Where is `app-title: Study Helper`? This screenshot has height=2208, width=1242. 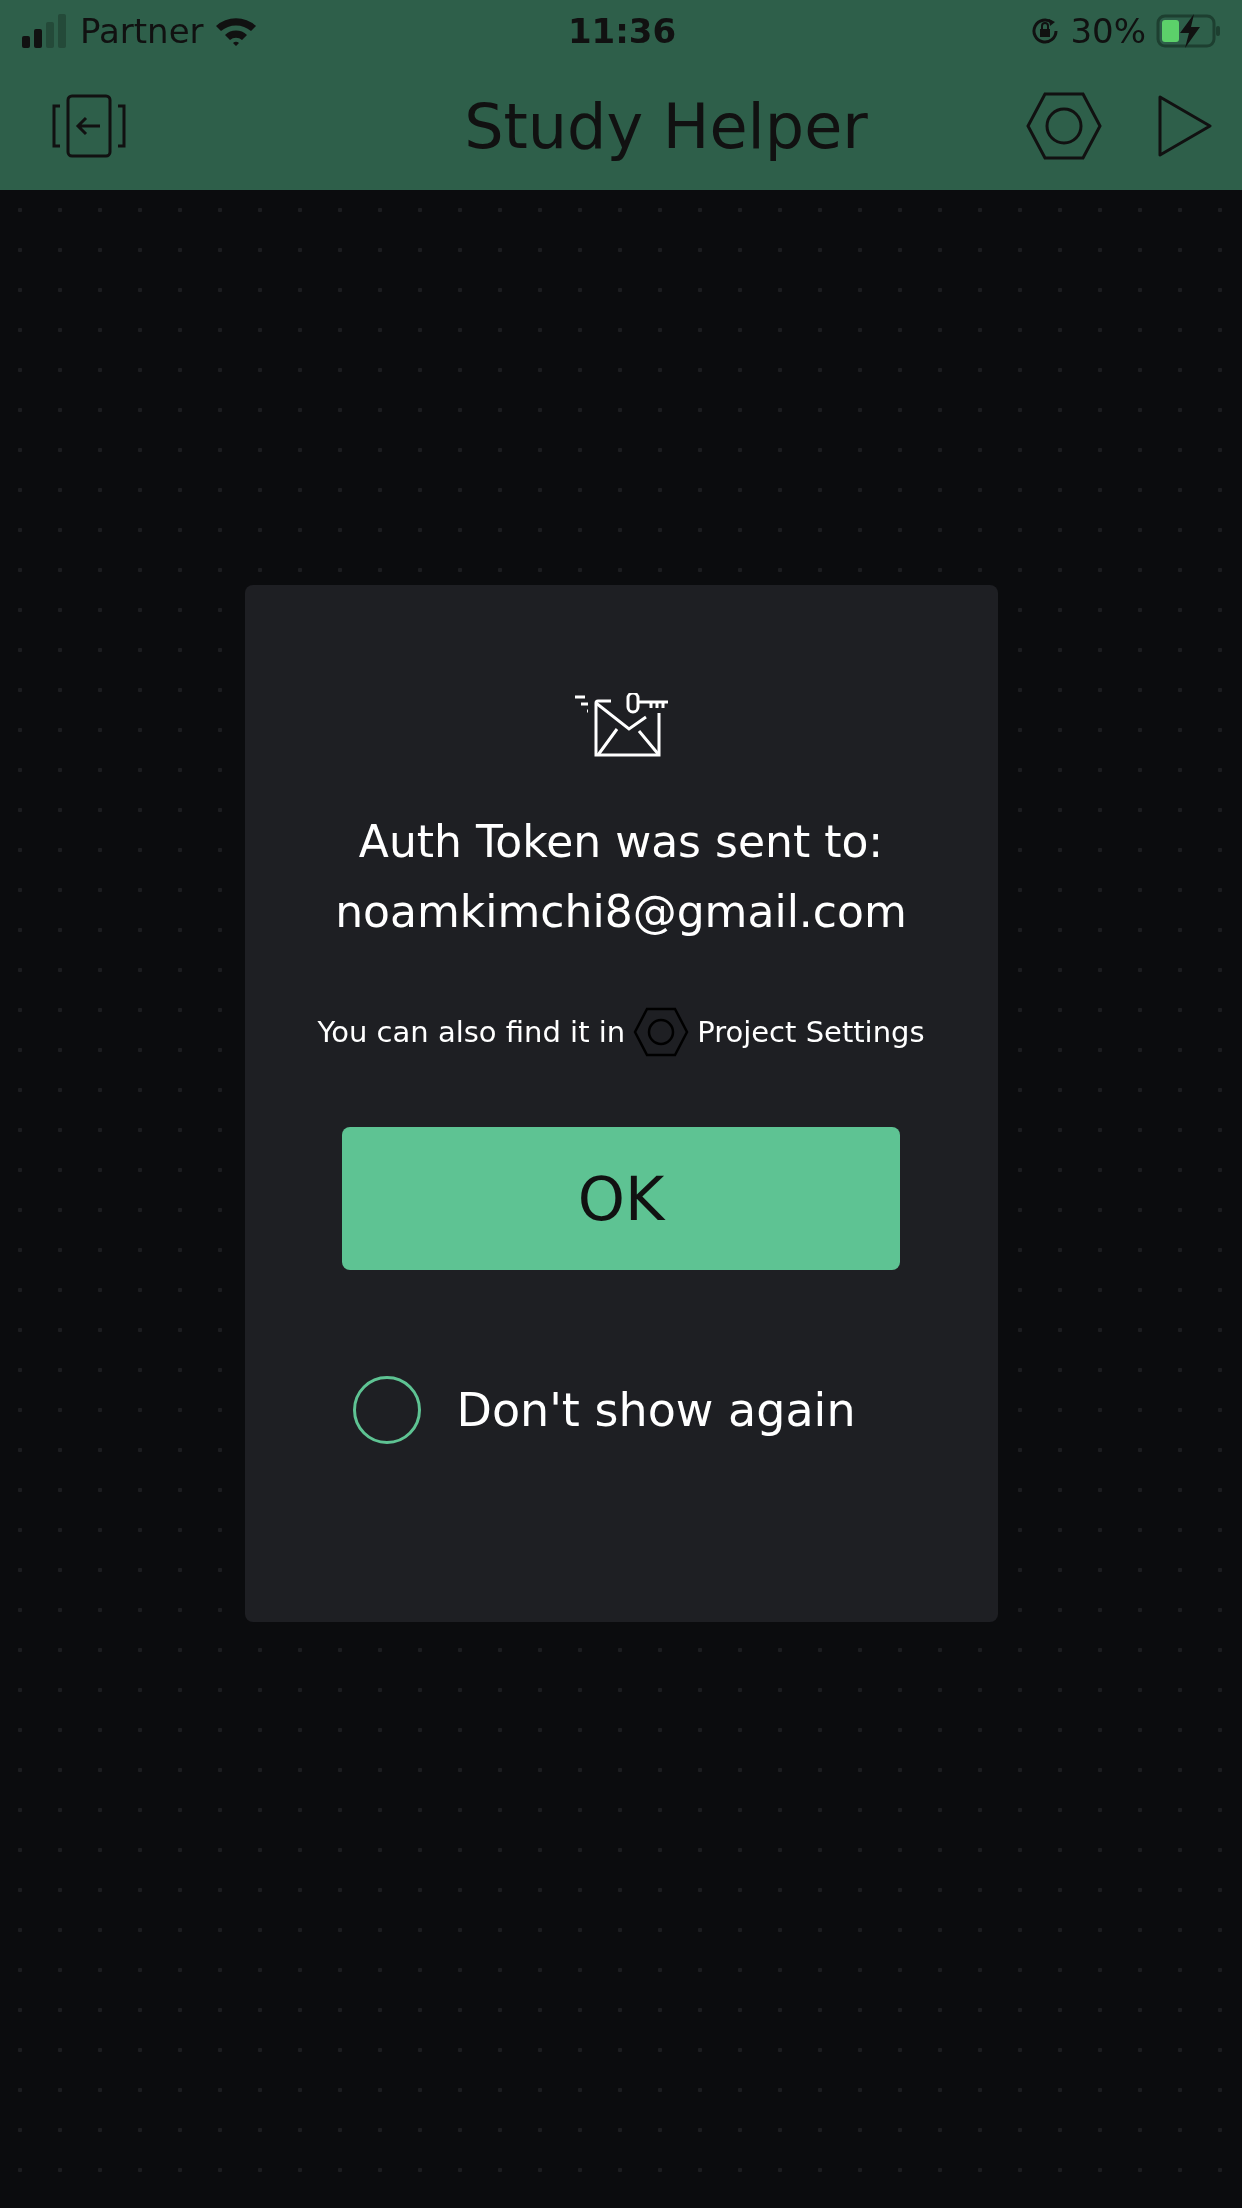
app-title: Study Helper is located at coordinates (666, 126).